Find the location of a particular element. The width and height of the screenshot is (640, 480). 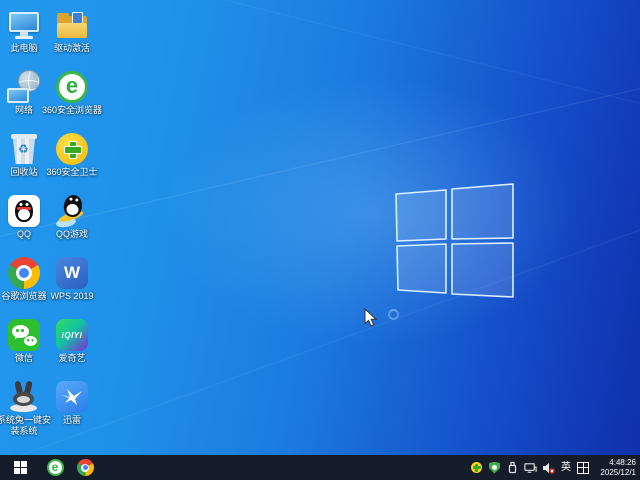

network-globe-icon is located at coordinates (24, 87).